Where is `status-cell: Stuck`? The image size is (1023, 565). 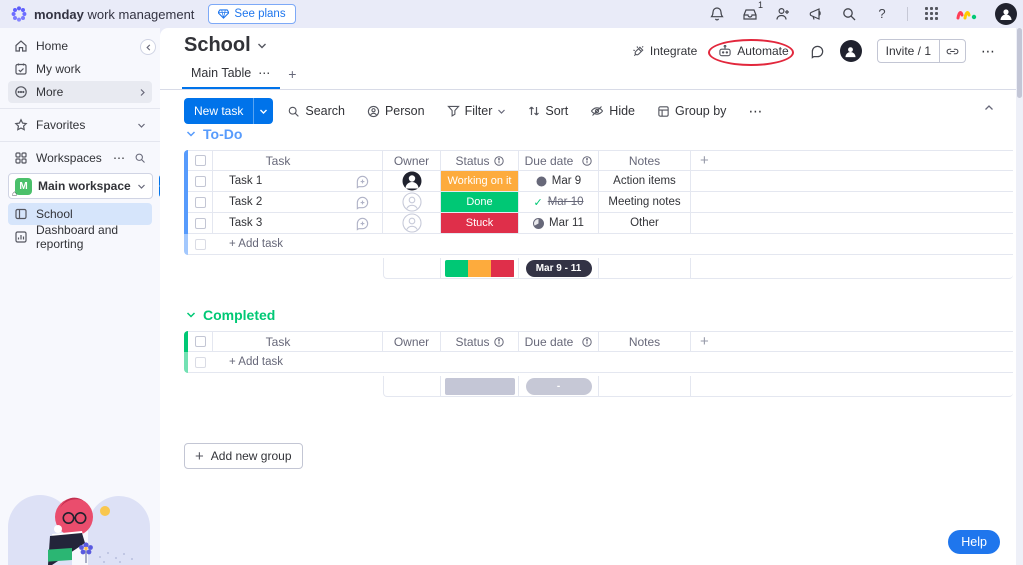
status-cell: Stuck is located at coordinates (480, 223).